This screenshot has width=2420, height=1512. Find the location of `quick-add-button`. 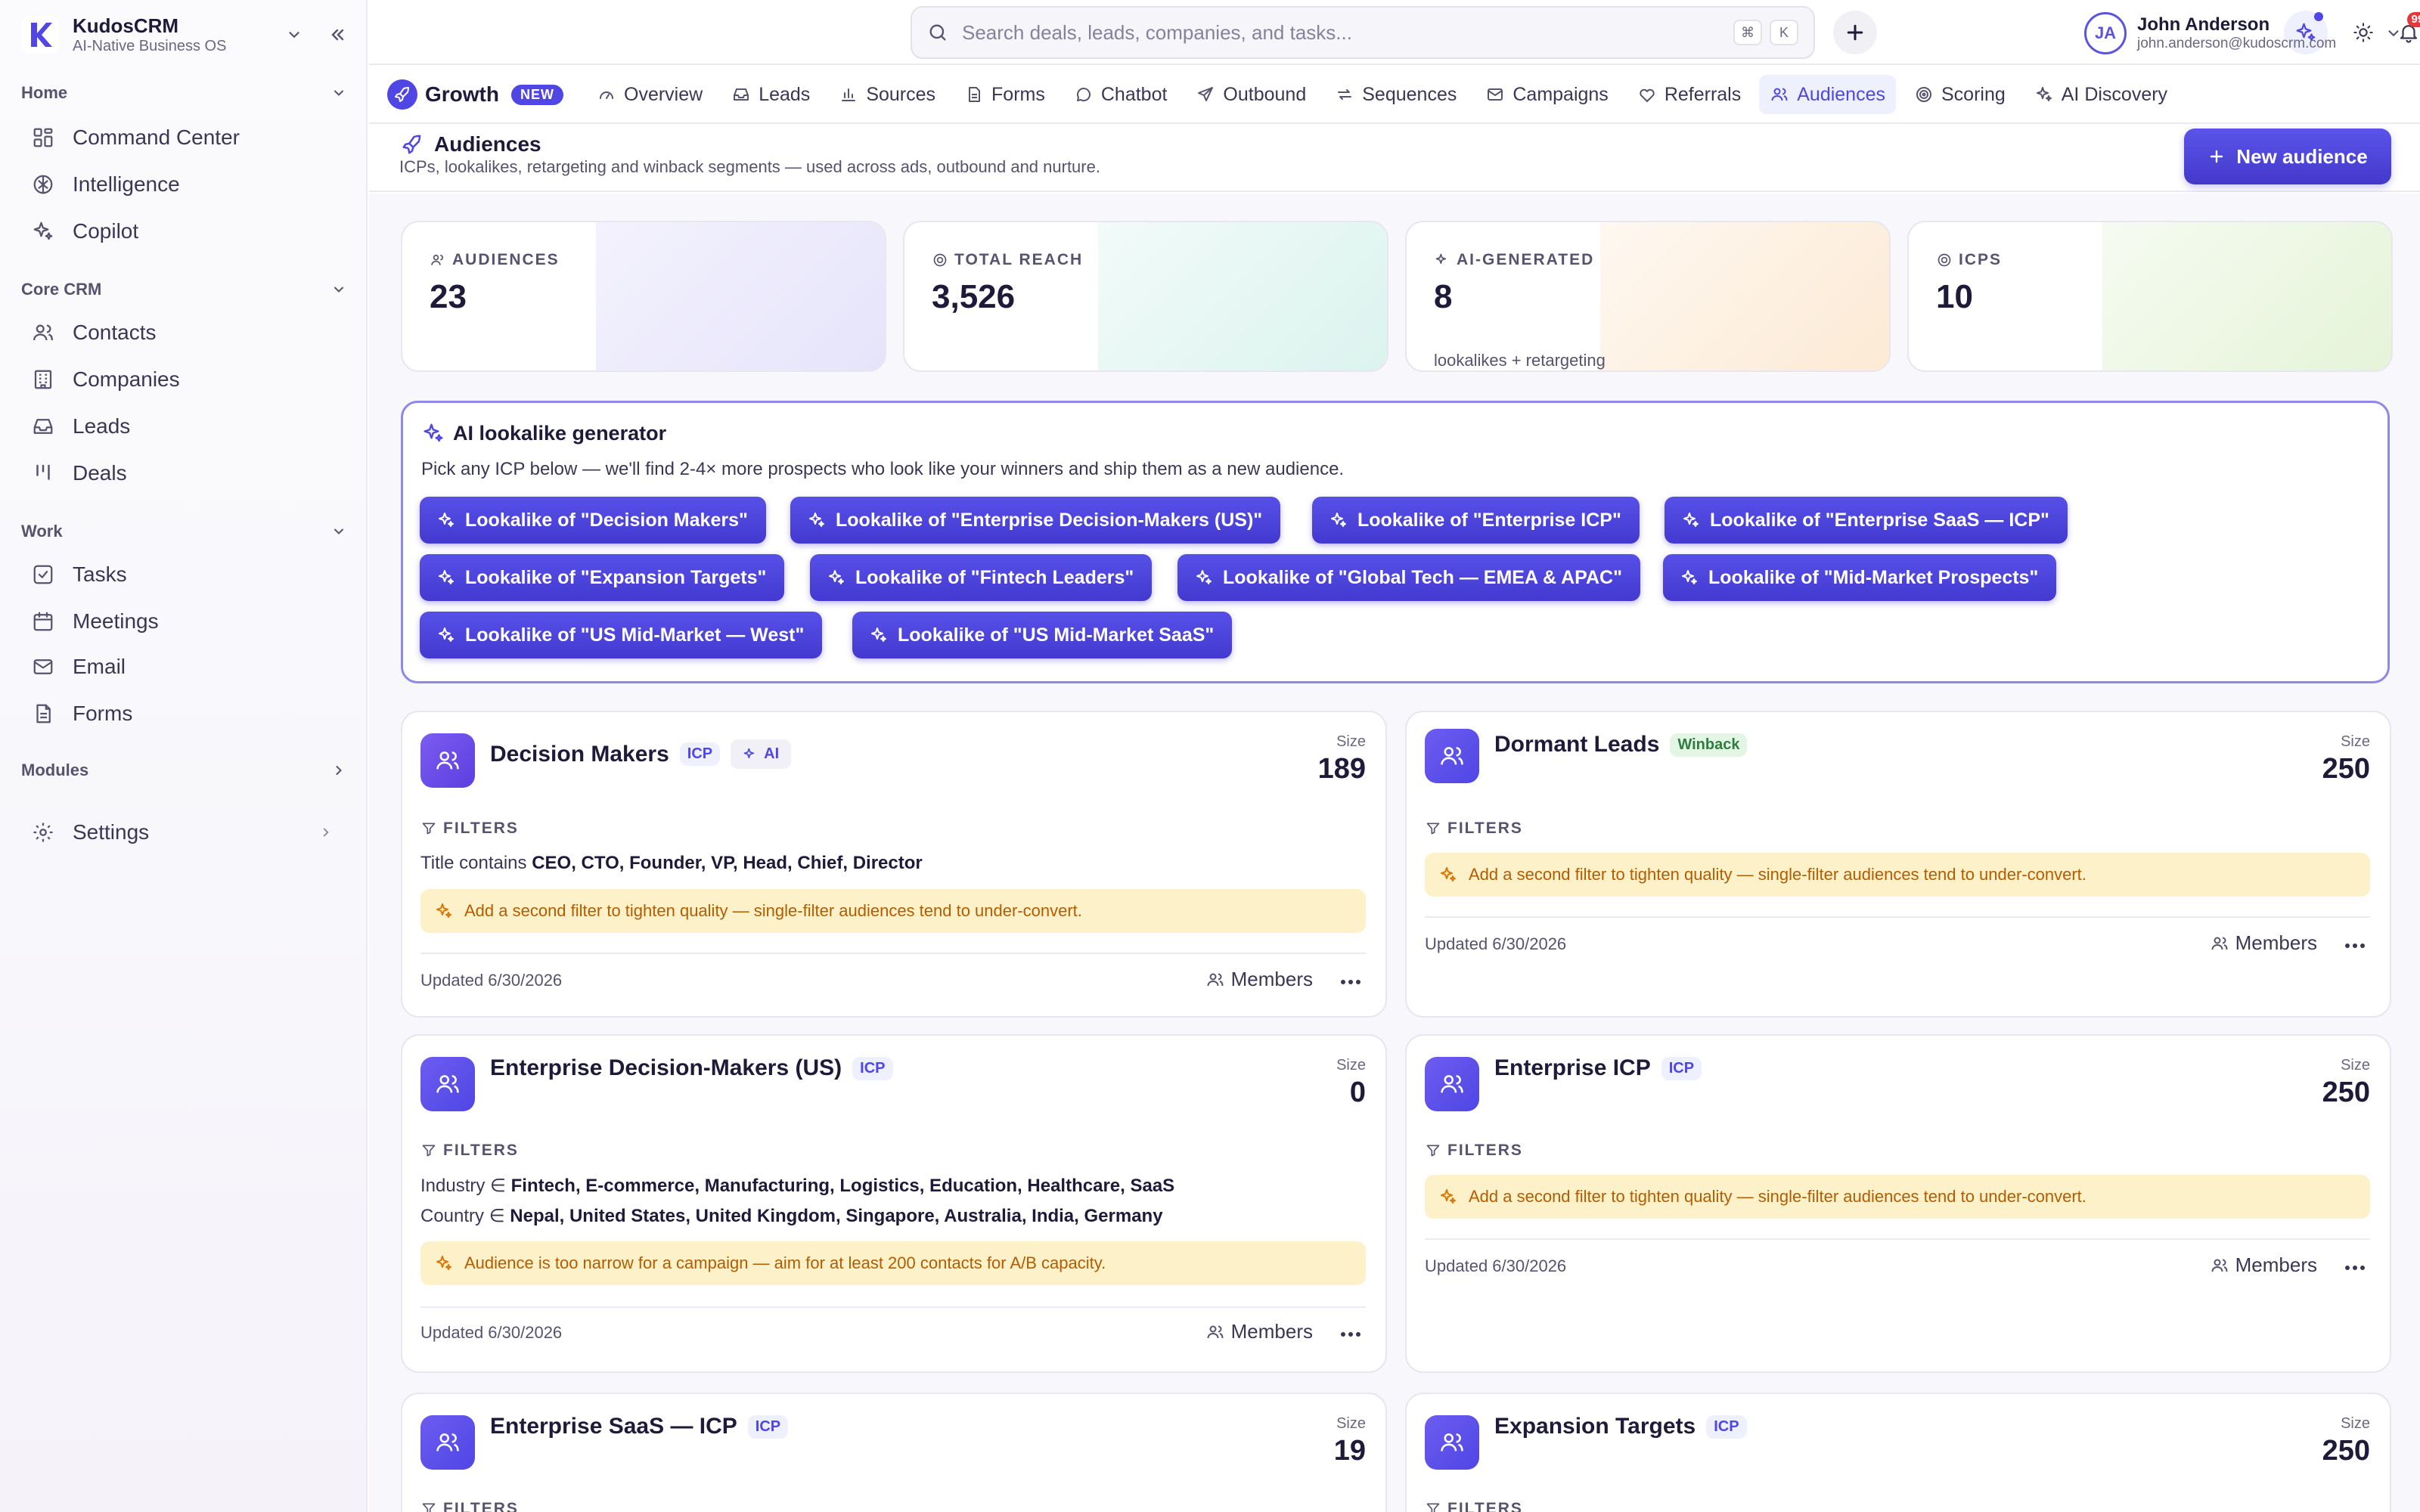

quick-add-button is located at coordinates (1855, 32).